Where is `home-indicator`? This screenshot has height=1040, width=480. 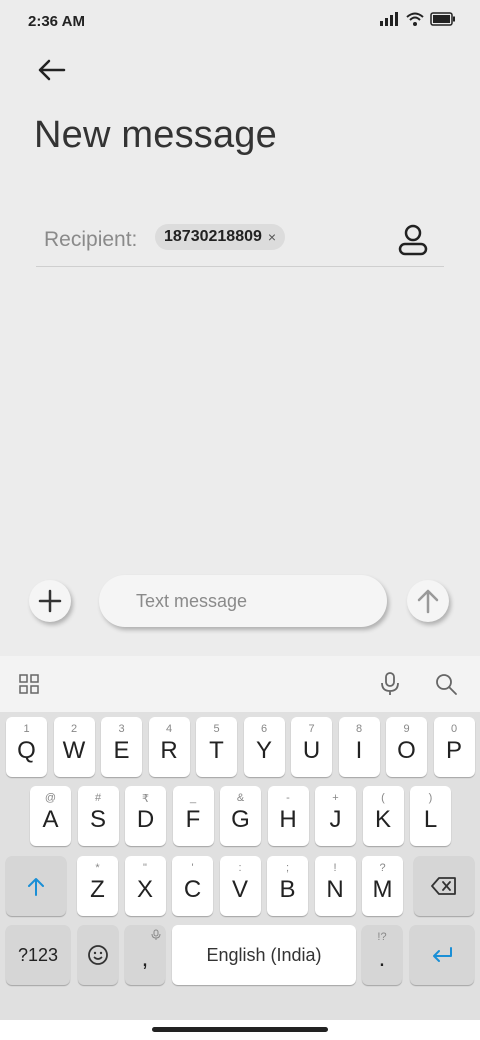 home-indicator is located at coordinates (240, 1029).